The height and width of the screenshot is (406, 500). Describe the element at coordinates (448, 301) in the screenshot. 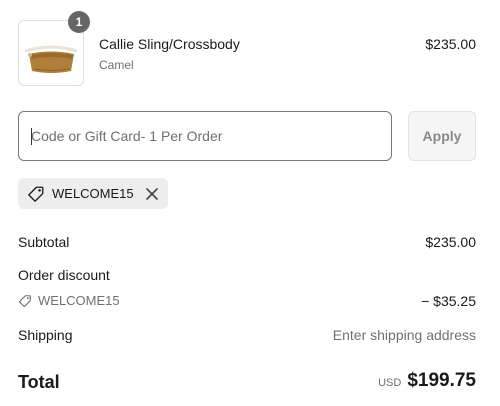

I see `discount-value: − $35.25` at that location.